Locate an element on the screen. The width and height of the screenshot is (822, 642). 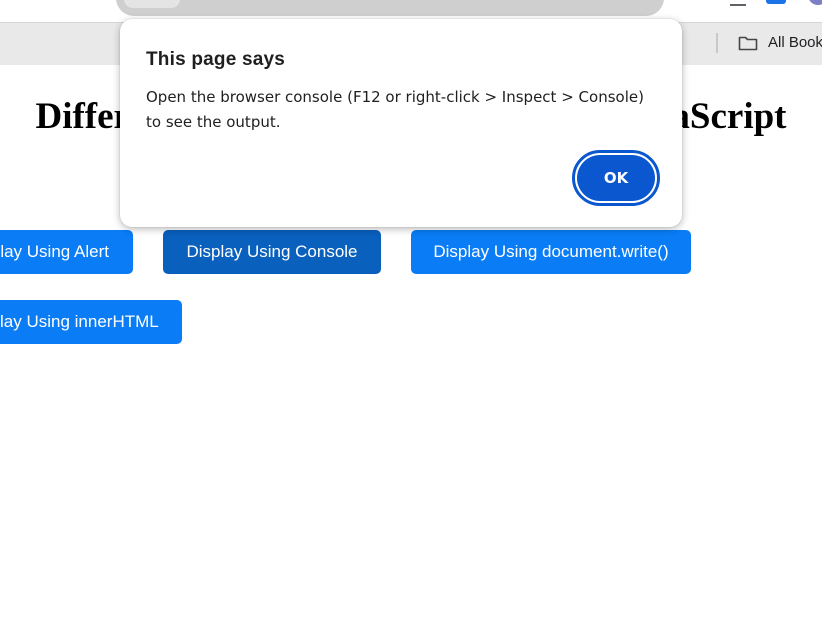
profile-avatar is located at coordinates (815, 2).